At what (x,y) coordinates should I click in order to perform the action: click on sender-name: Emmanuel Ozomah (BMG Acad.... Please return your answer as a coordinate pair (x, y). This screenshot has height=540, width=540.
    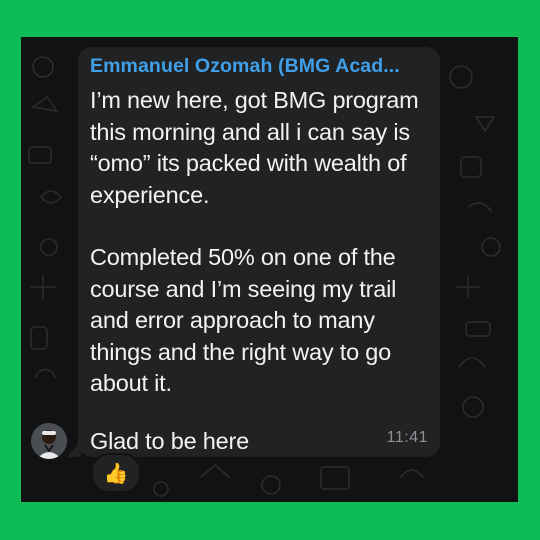
    Looking at the image, I should click on (260, 66).